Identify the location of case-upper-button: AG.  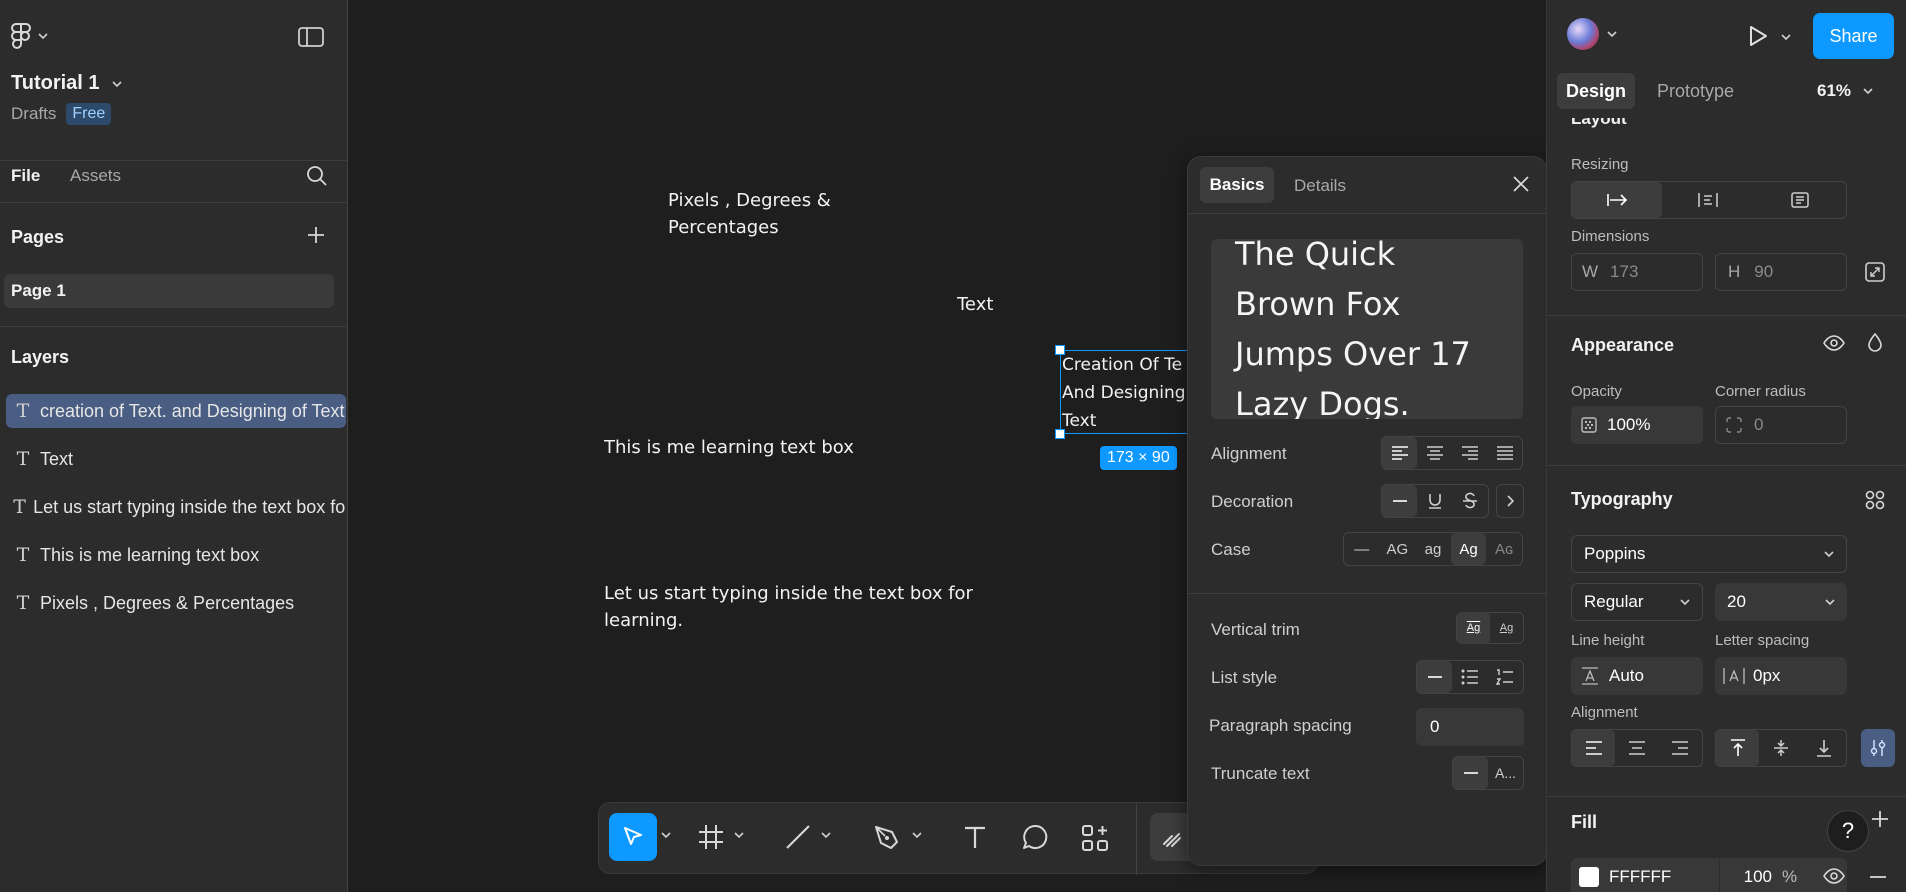
(1398, 549).